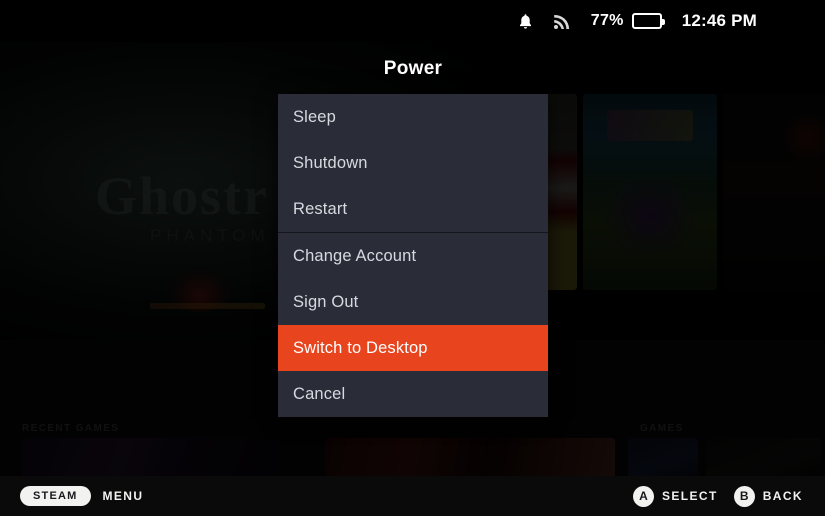  What do you see at coordinates (210, 235) in the screenshot?
I see `hero-subtitle-art: PHANTOM` at bounding box center [210, 235].